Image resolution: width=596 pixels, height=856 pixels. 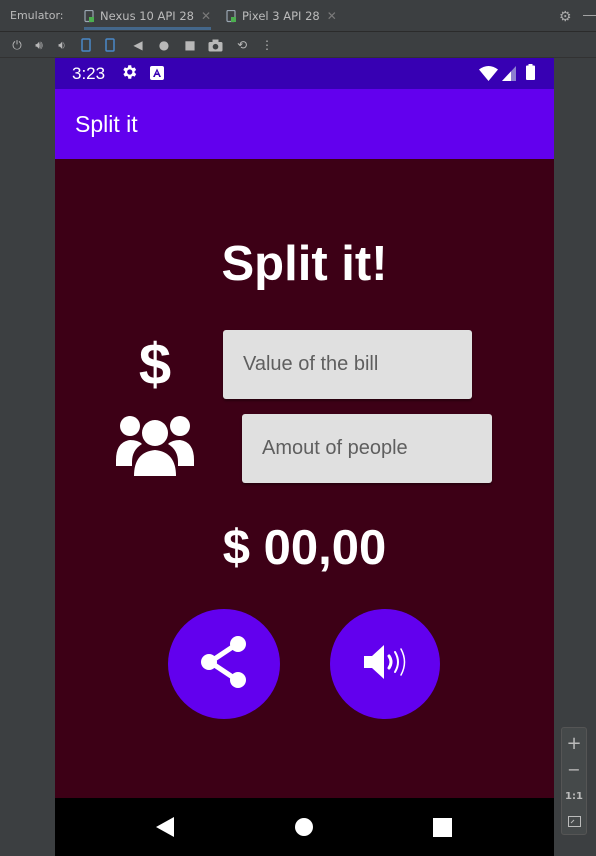 I want to click on zoom-actual-size-button: 1:1, so click(x=574, y=796).